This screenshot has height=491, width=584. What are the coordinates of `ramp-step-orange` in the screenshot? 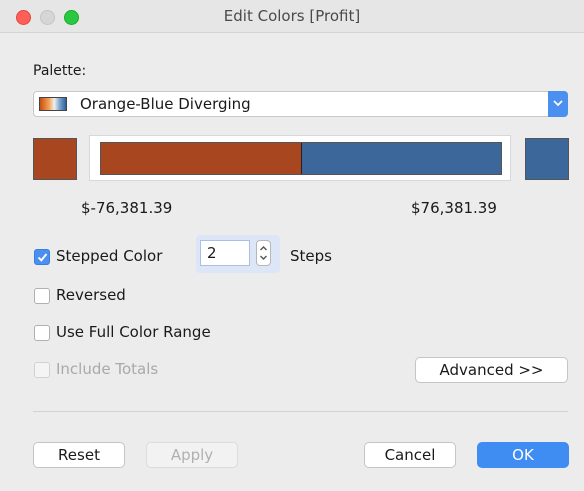 It's located at (201, 158).